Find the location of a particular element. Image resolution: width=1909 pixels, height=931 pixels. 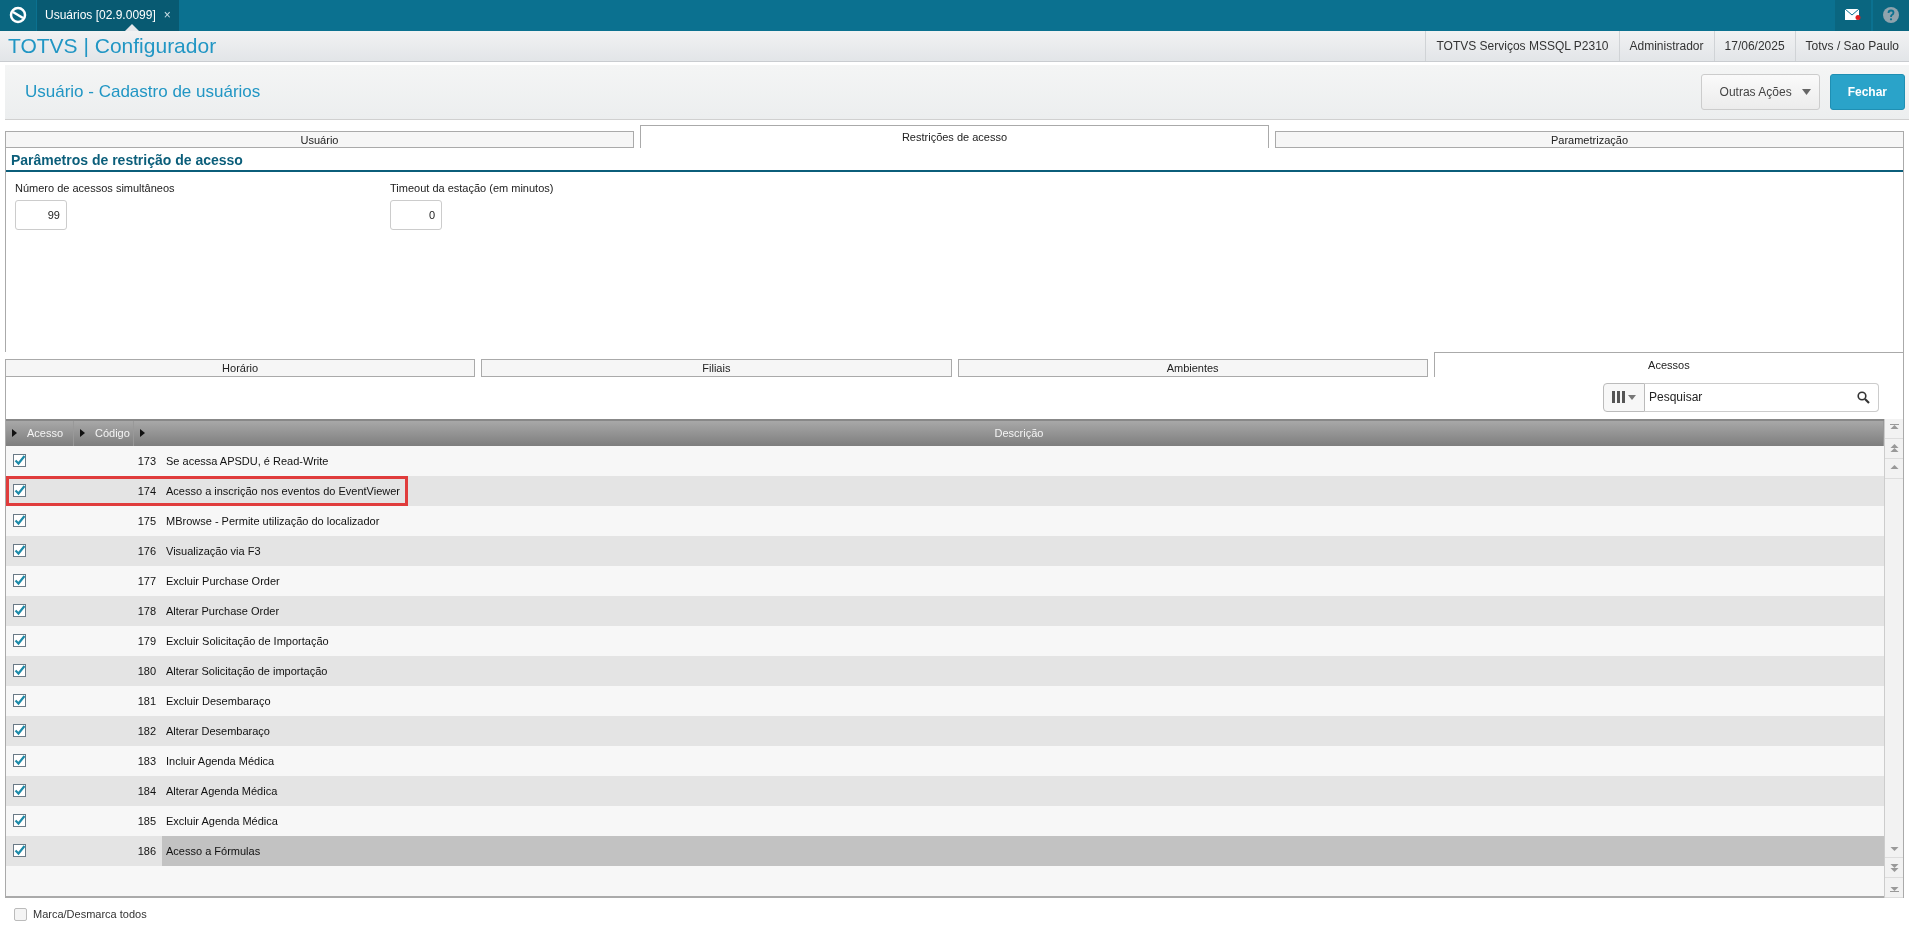

table-cell-text: Alterar Solicitação de importação is located at coordinates (247, 671).